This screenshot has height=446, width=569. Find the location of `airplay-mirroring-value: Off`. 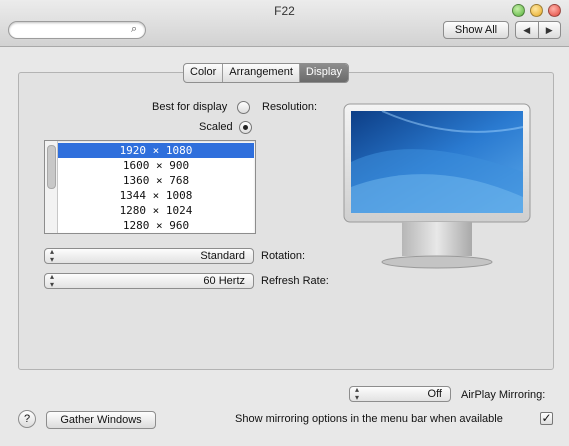

airplay-mirroring-value: Off is located at coordinates (434, 394).